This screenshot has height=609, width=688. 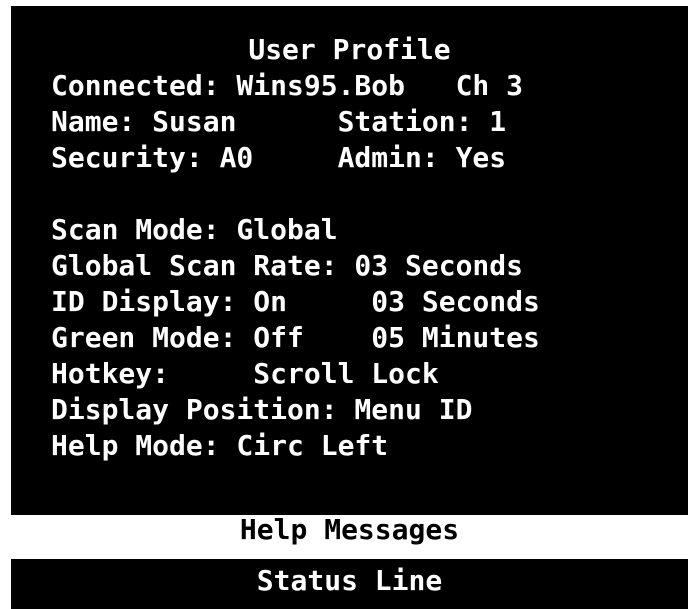 I want to click on status-line-bar: Status Line, so click(x=349, y=584).